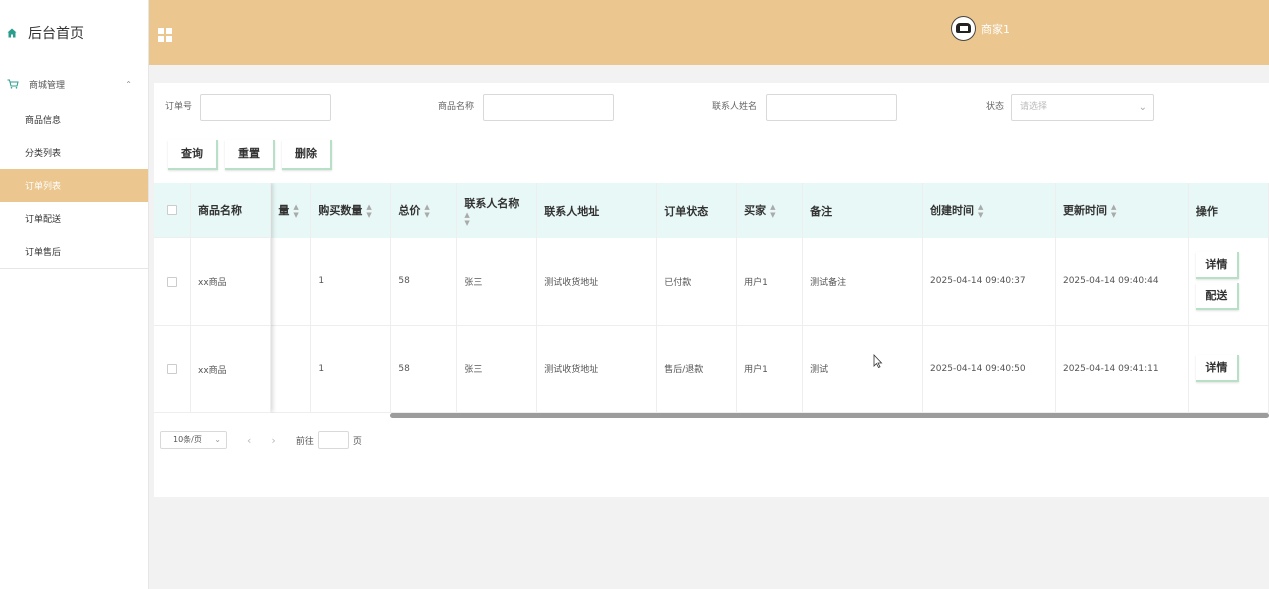 The height and width of the screenshot is (589, 1269). I want to click on cell-updated-at: 2025-04-14 09:40:44, so click(1122, 282).